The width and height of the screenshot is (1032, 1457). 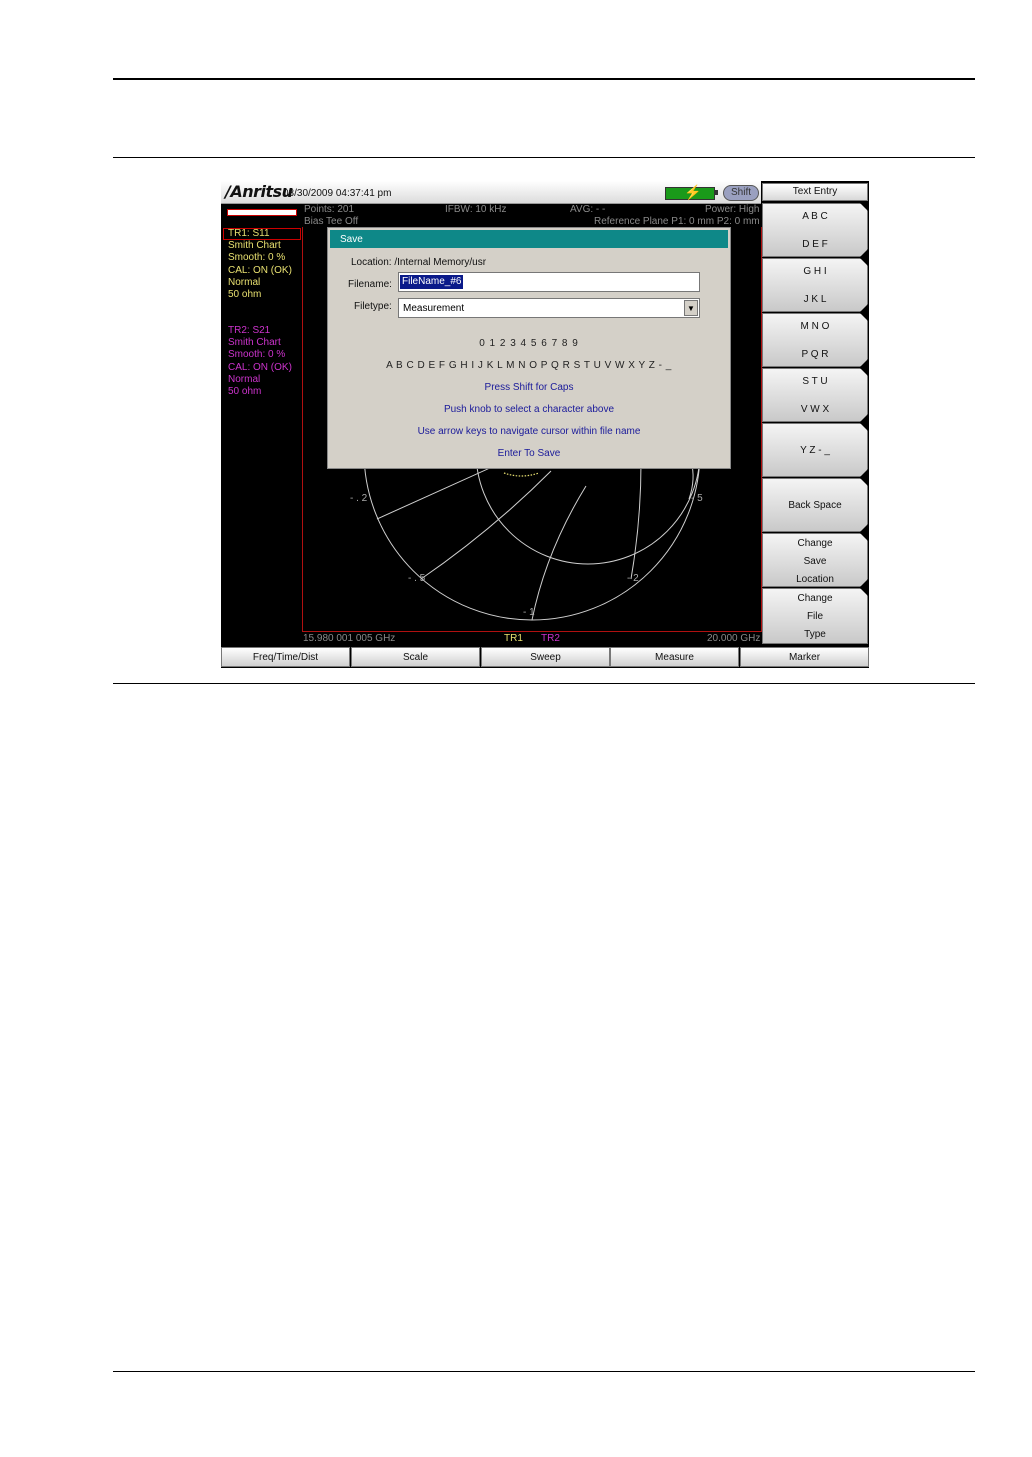 What do you see at coordinates (815, 299) in the screenshot?
I see `softkey-jkl-label: J K L` at bounding box center [815, 299].